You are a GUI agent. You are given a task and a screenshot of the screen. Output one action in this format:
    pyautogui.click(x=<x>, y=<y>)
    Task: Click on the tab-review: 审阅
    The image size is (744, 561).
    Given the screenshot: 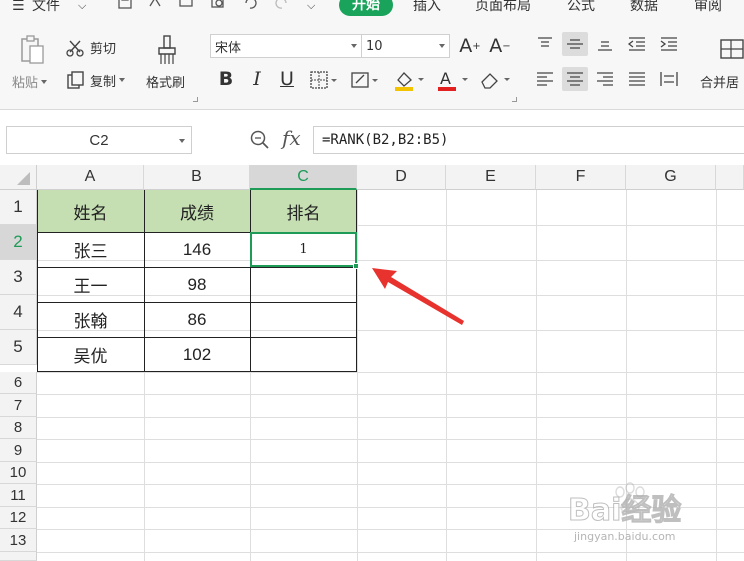 What is the action you would take?
    pyautogui.click(x=708, y=8)
    